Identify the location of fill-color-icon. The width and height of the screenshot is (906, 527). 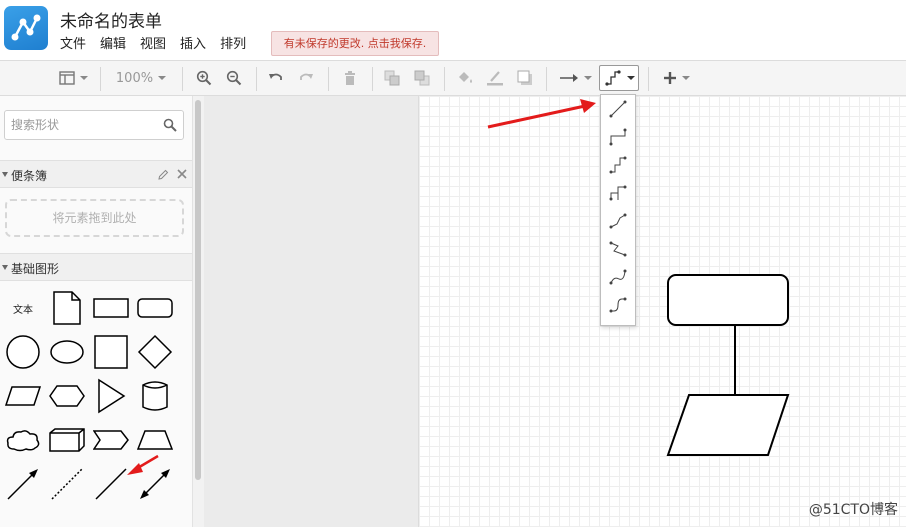
(465, 77).